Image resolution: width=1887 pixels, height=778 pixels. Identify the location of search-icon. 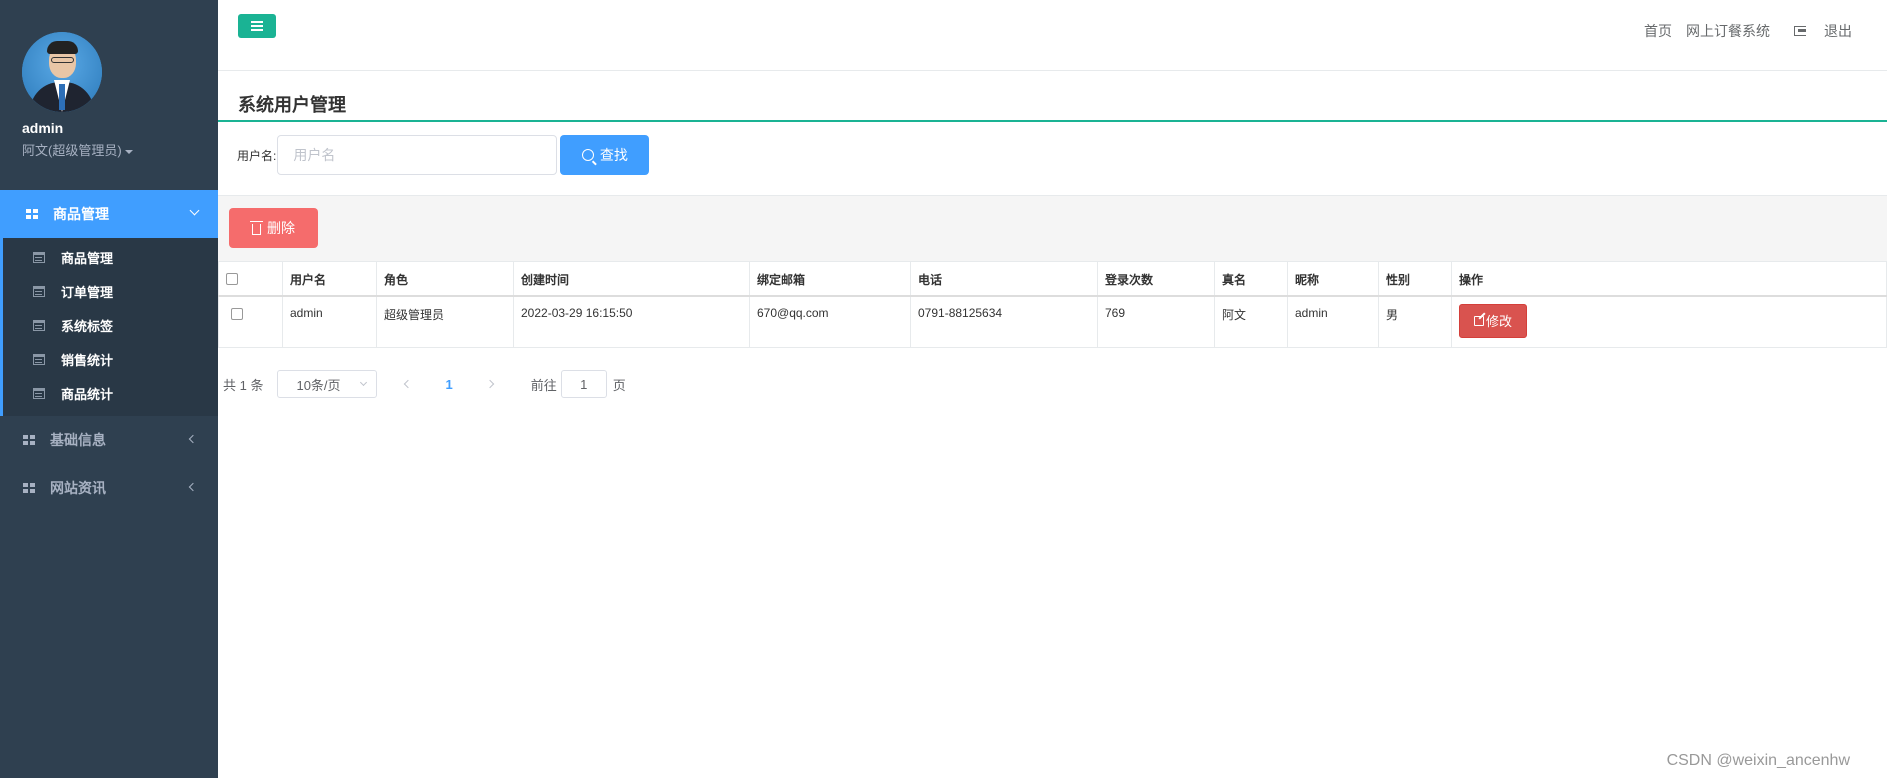
(587, 155).